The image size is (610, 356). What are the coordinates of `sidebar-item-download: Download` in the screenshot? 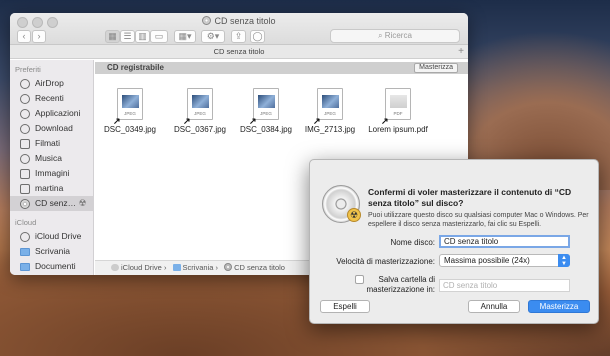 It's located at (52, 128).